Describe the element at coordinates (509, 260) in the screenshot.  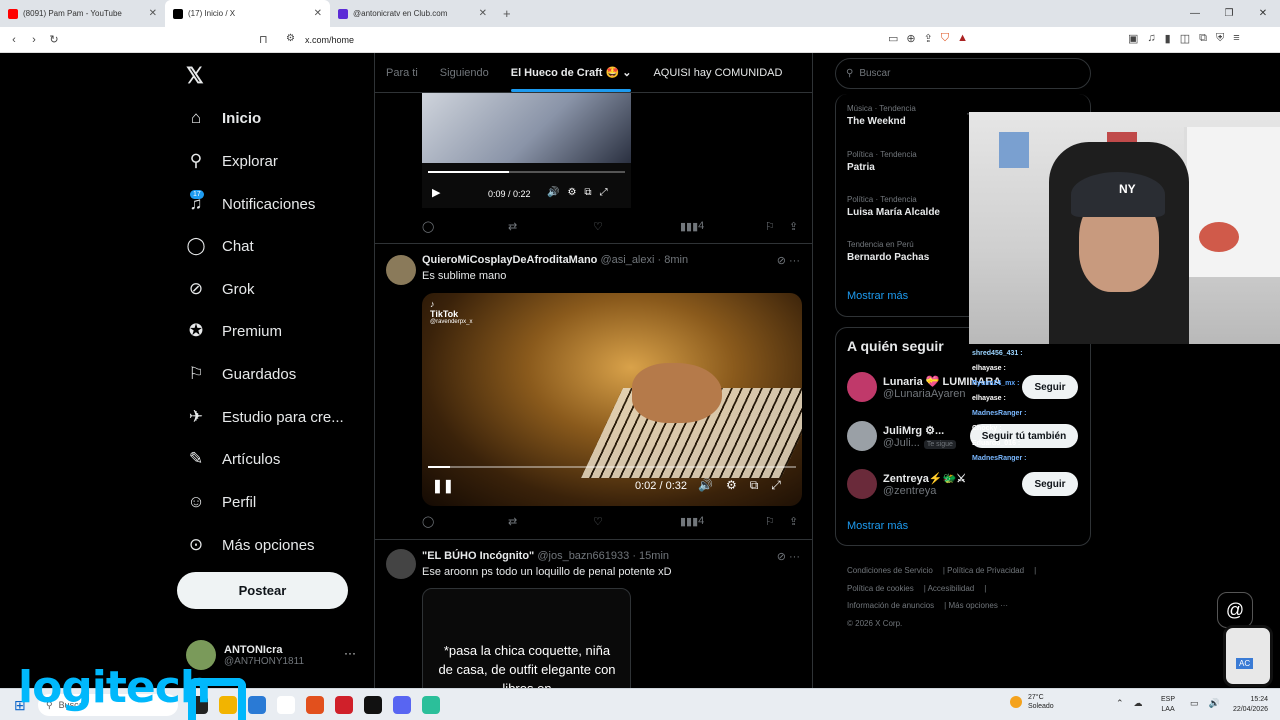
I see `tweet-author: QuieroMiCosplayDeAfroditaMano` at that location.